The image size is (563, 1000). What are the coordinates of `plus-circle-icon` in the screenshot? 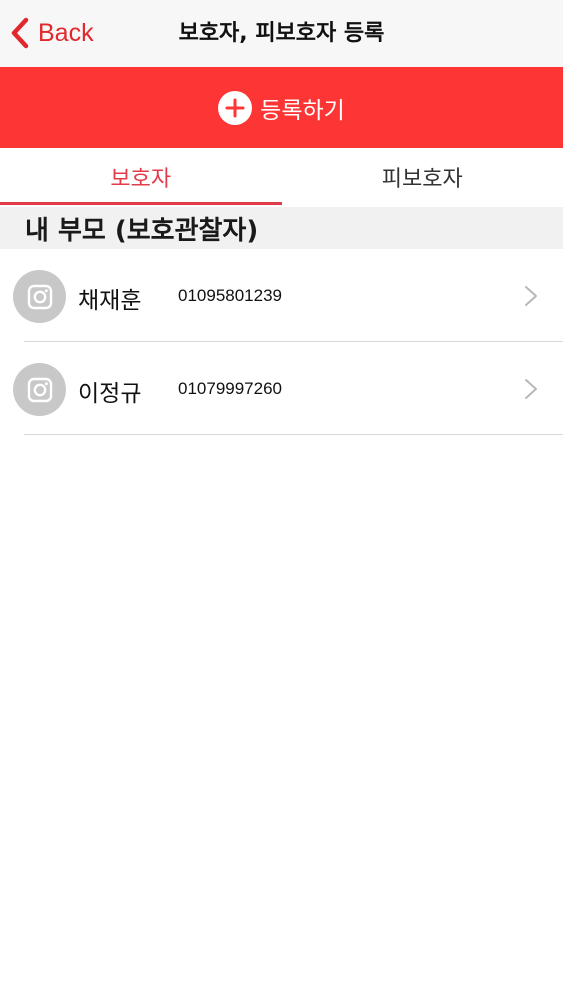 It's located at (235, 107).